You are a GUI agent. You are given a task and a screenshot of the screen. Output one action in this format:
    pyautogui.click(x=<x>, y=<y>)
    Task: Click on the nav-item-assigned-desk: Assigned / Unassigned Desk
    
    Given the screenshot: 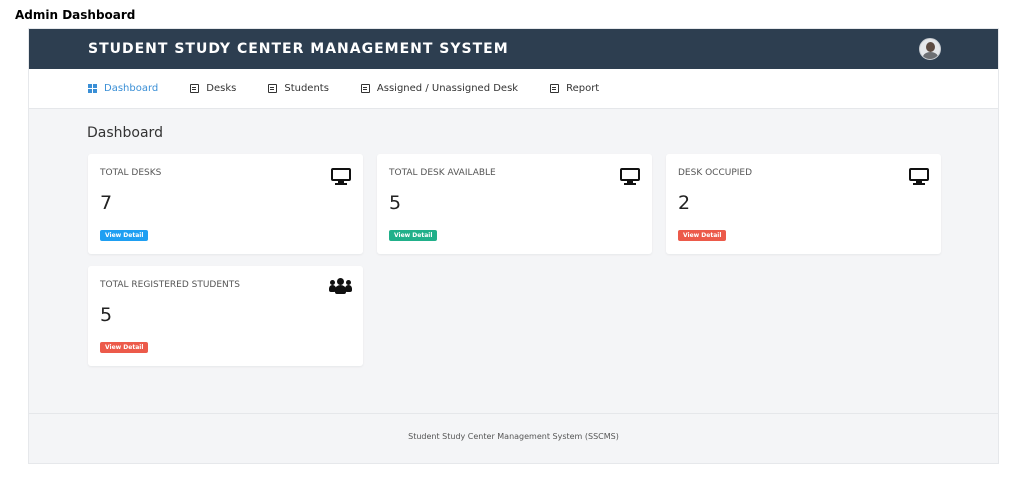 What is the action you would take?
    pyautogui.click(x=439, y=88)
    